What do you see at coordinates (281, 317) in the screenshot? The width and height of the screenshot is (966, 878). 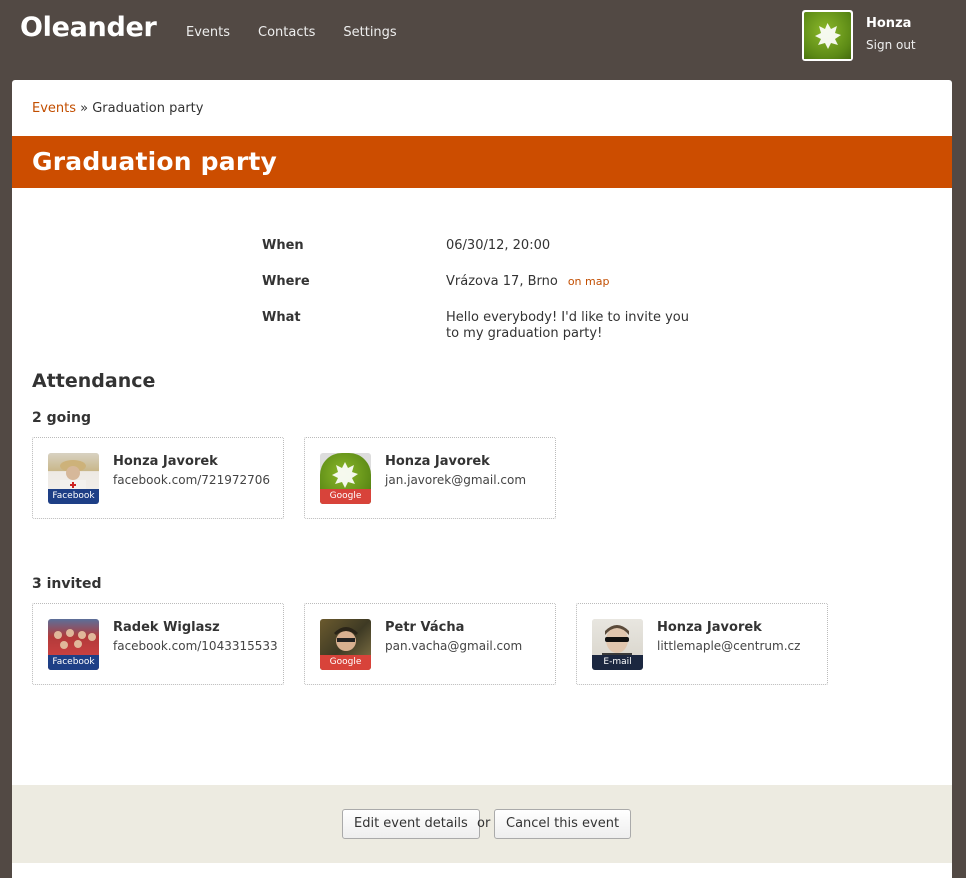 I see `what-label: What` at bounding box center [281, 317].